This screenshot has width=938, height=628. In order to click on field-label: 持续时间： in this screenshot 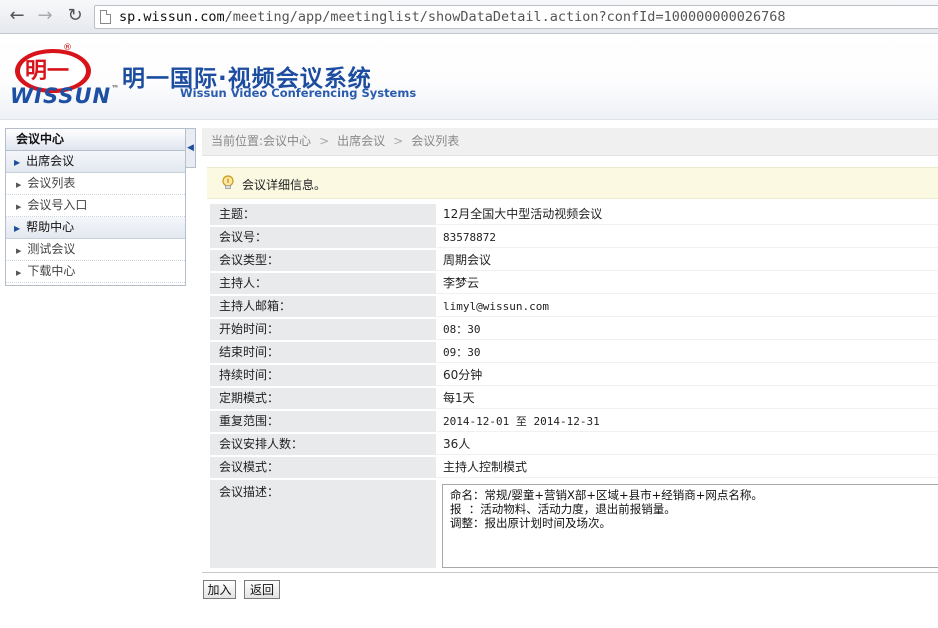, I will do `click(323, 375)`.